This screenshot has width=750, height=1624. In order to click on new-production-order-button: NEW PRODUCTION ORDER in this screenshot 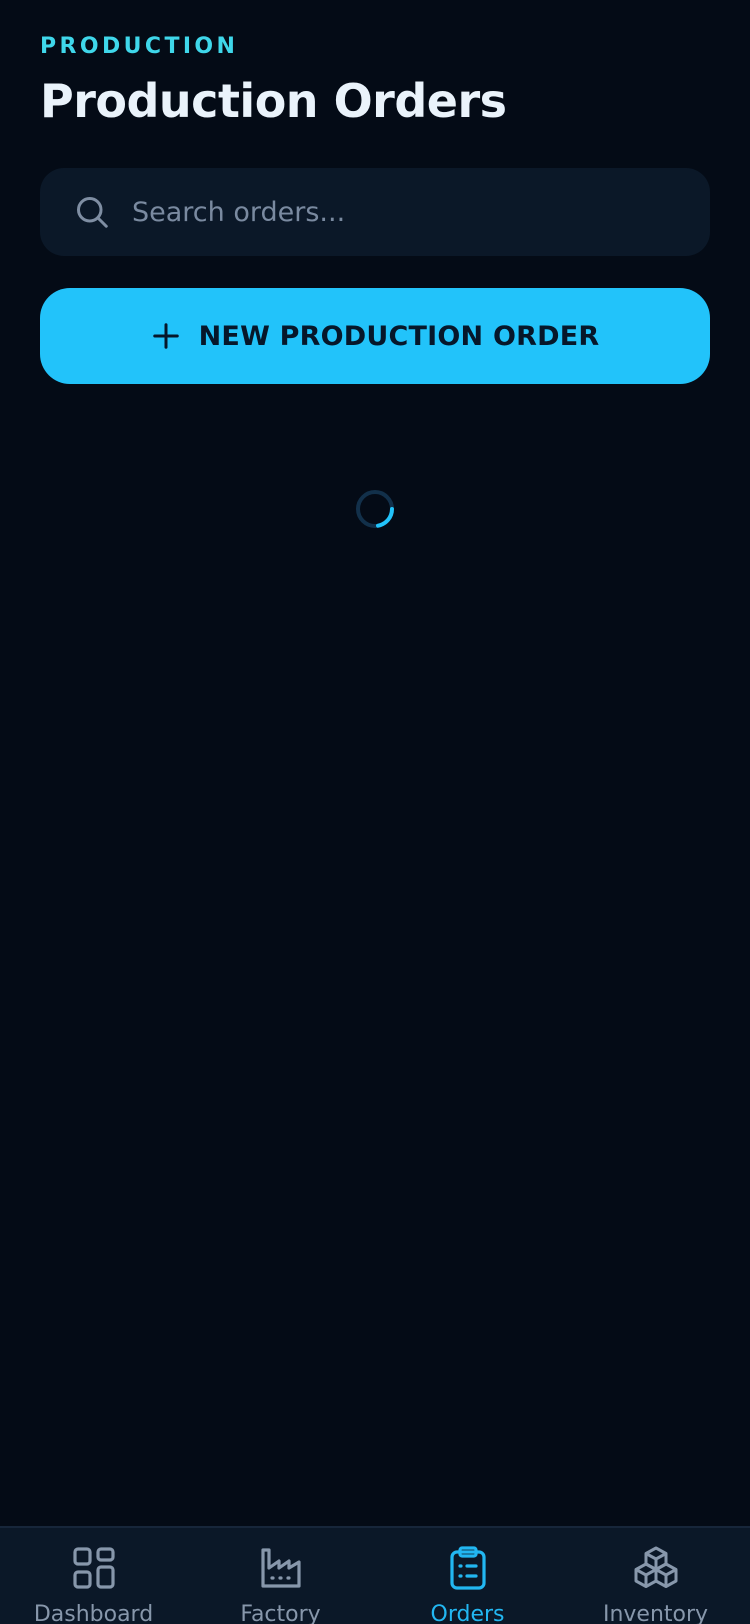, I will do `click(375, 336)`.